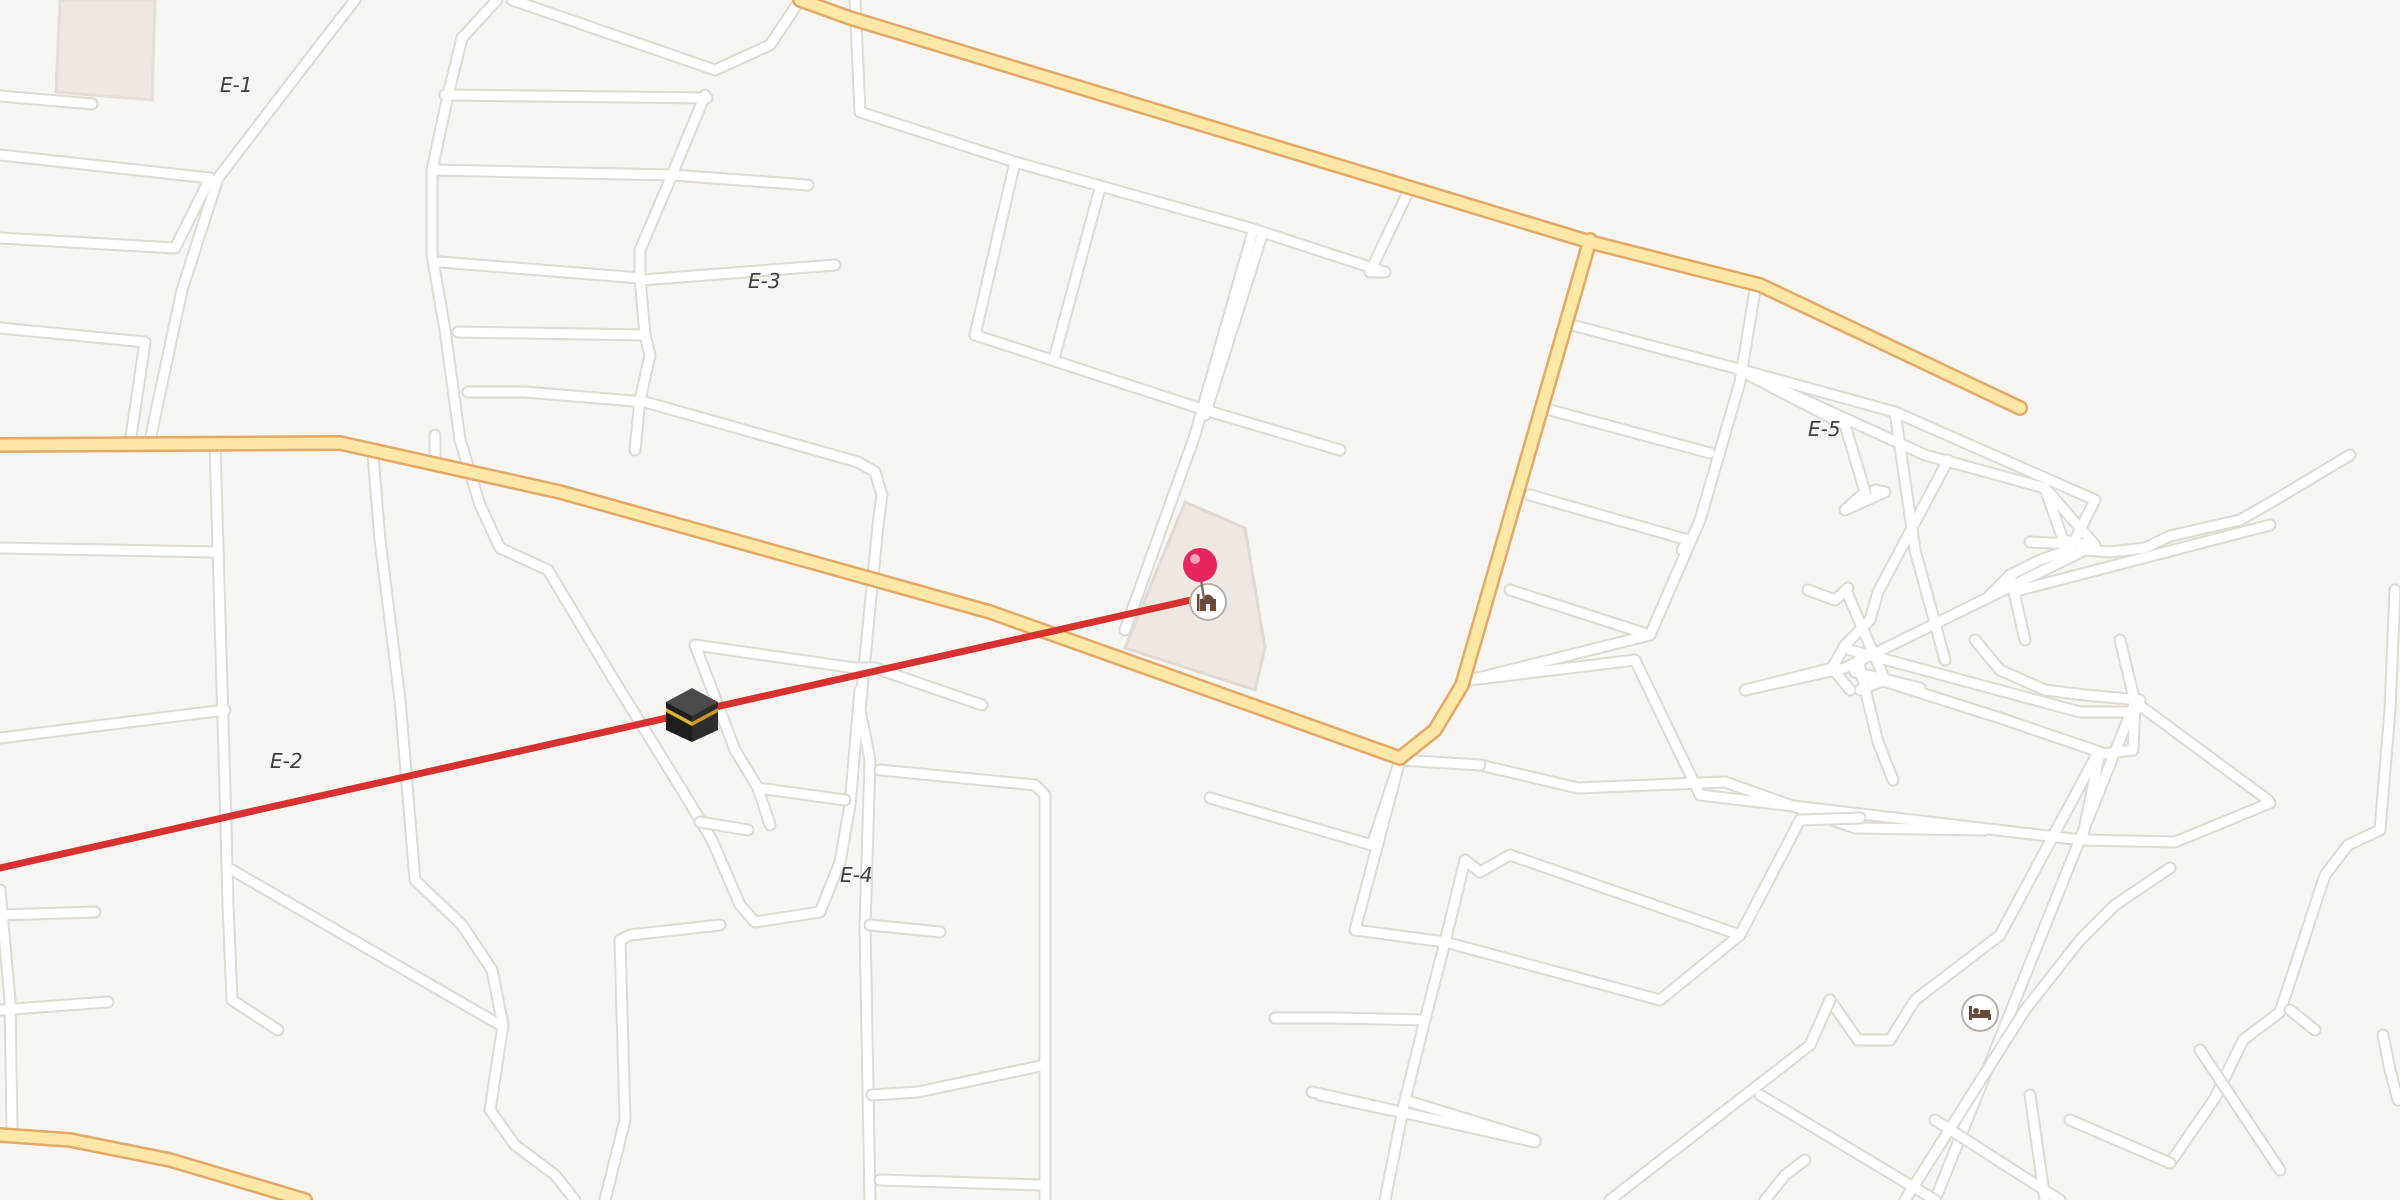 This screenshot has height=1200, width=2400. I want to click on route-line, so click(602, 733).